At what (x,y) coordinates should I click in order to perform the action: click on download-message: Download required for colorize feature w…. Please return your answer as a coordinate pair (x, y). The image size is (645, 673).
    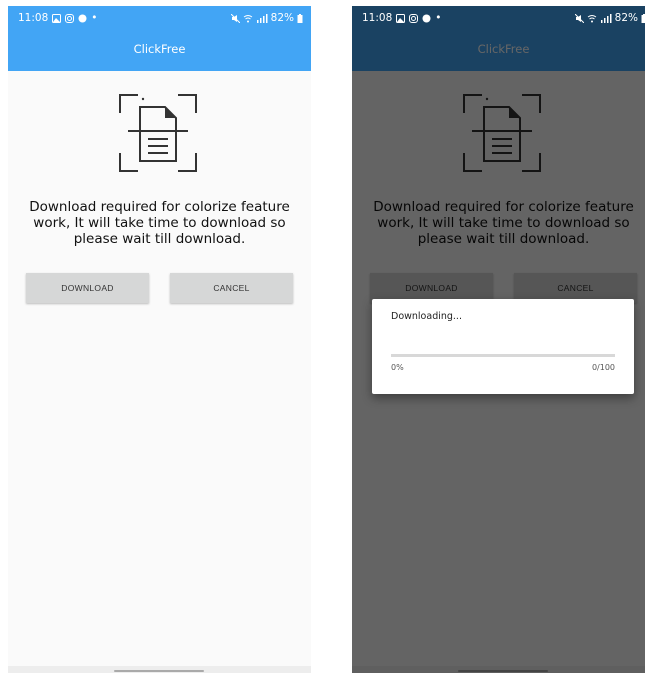
    Looking at the image, I should click on (159, 223).